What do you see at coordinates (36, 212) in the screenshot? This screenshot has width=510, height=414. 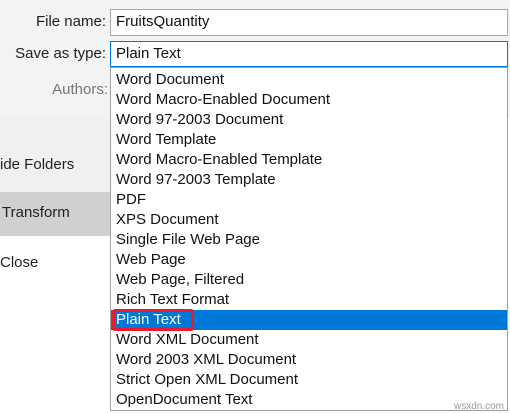 I see `sidebar-item-transform: Transform` at bounding box center [36, 212].